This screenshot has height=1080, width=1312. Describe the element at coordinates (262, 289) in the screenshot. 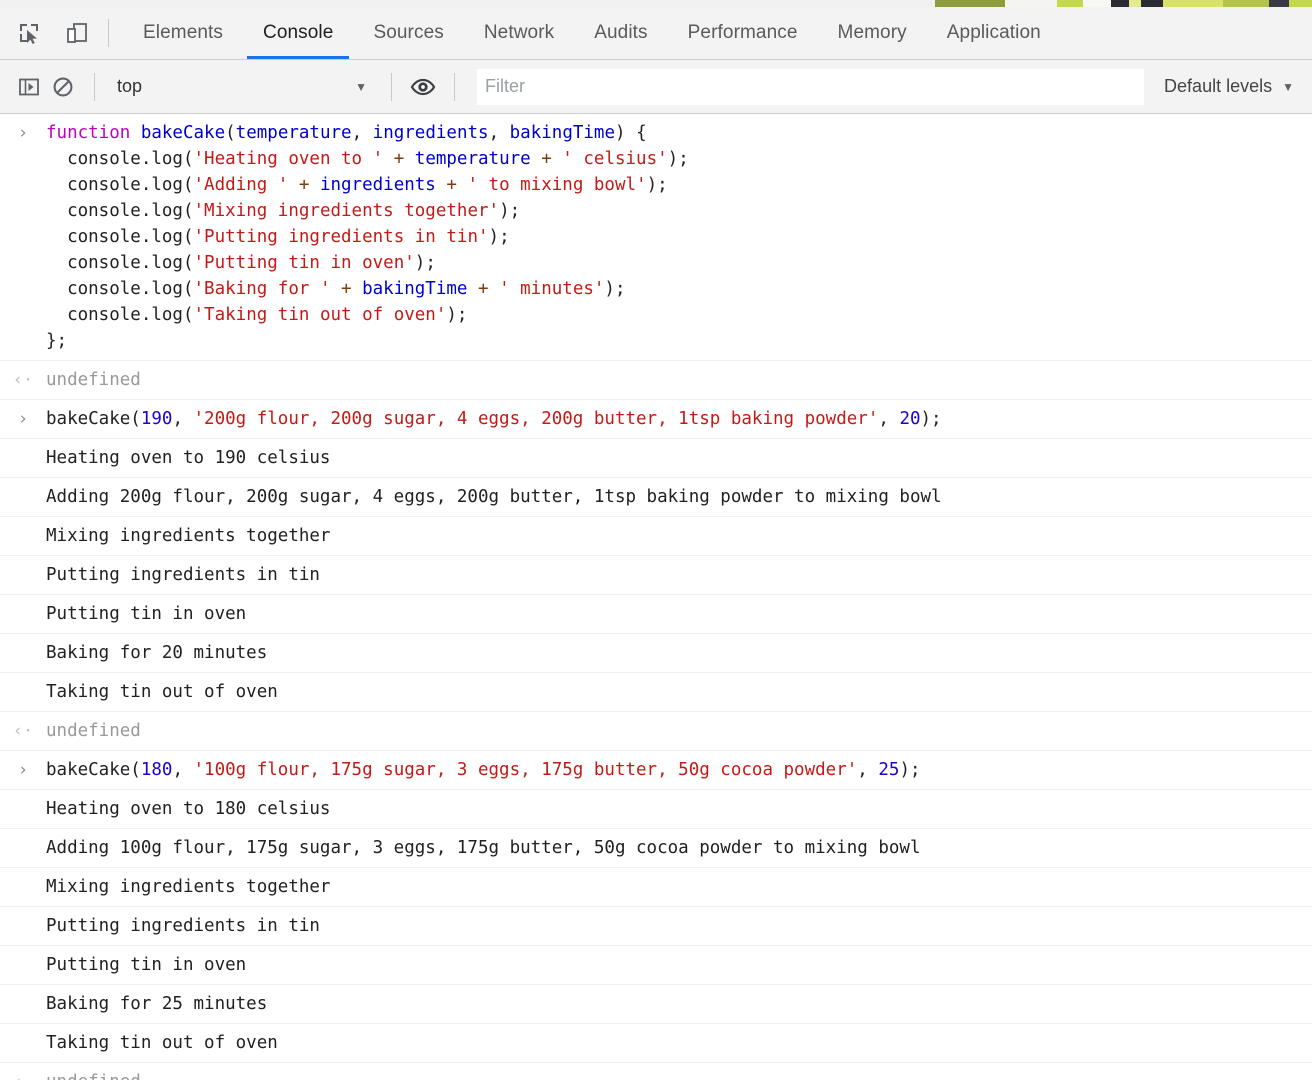

I see `code-token-str: 'Baking for '` at that location.